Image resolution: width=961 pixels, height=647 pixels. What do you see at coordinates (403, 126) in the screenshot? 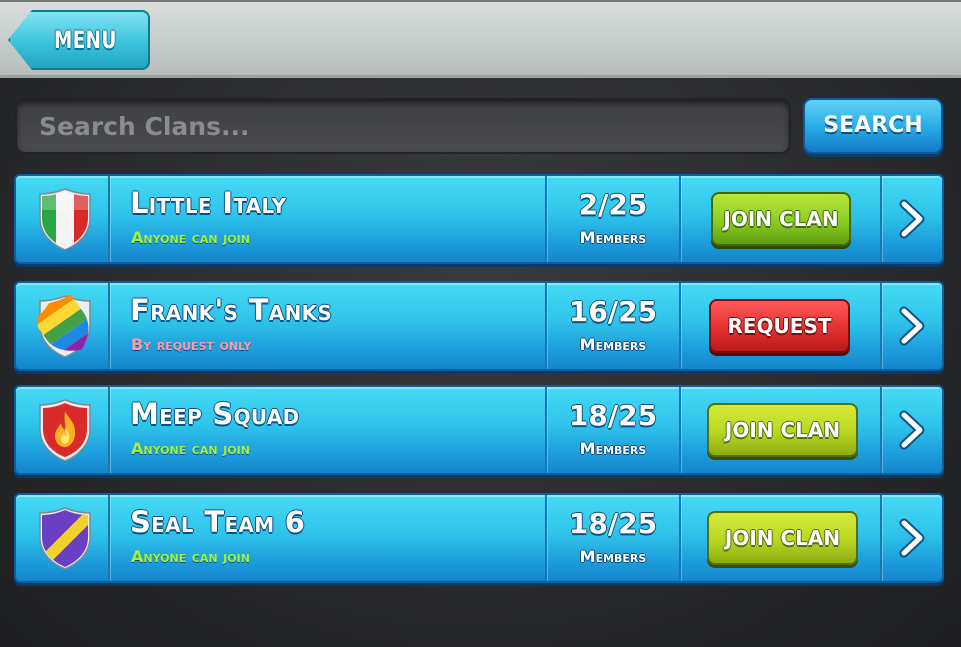
I see `search-clans-input` at bounding box center [403, 126].